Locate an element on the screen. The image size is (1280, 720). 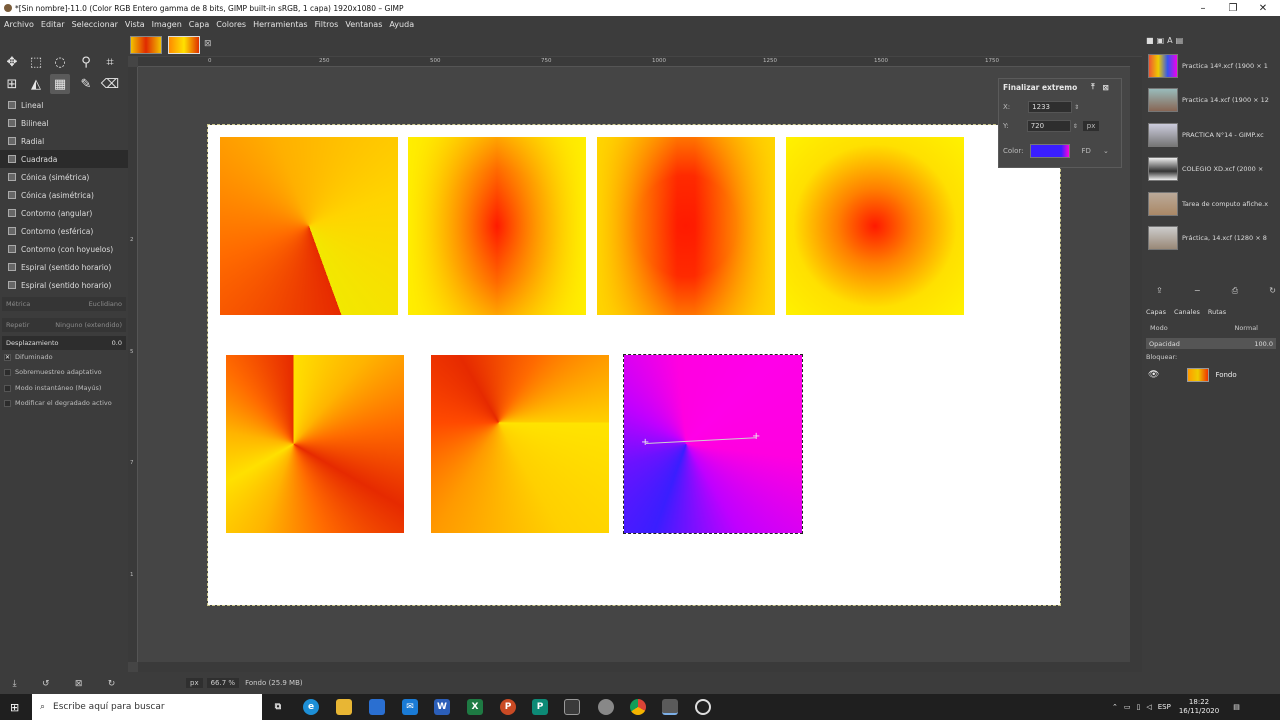
fuzzy-select-tool-icon: ⚲ is located at coordinates (86, 62).